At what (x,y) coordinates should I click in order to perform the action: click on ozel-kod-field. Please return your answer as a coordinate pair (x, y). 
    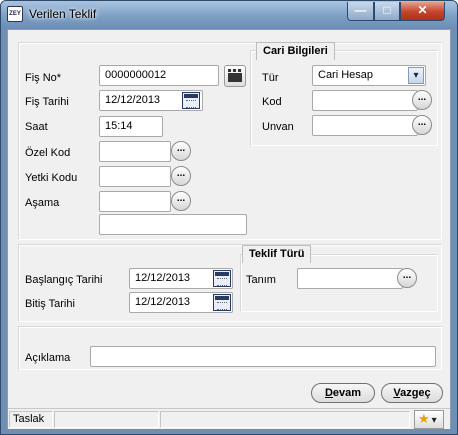
    Looking at the image, I should click on (135, 151).